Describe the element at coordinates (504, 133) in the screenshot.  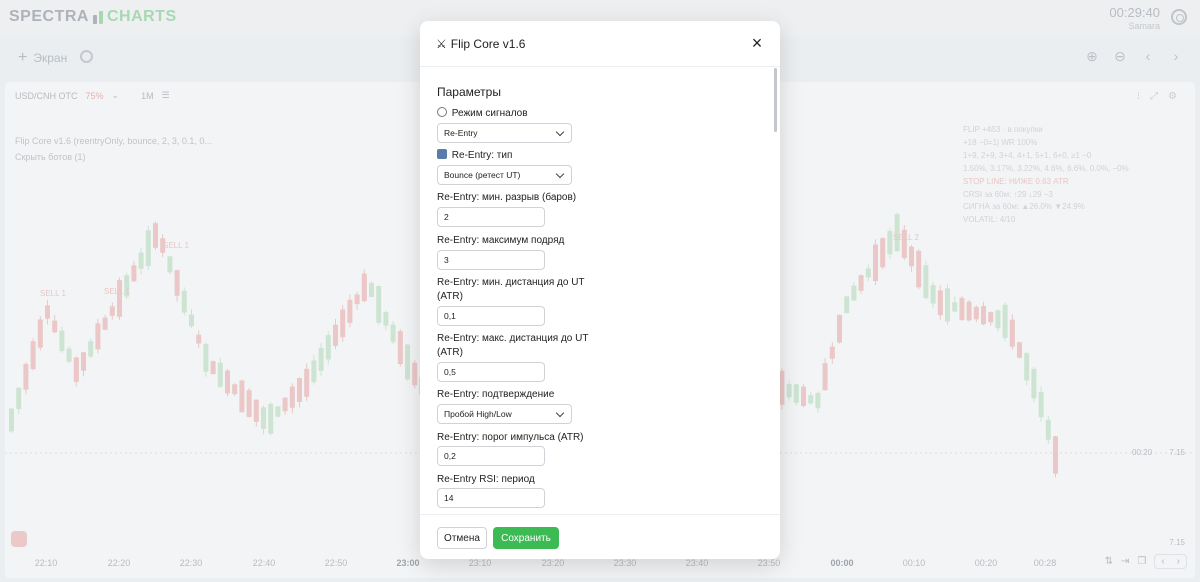
I see `signal-mode-select: Re-Entry` at that location.